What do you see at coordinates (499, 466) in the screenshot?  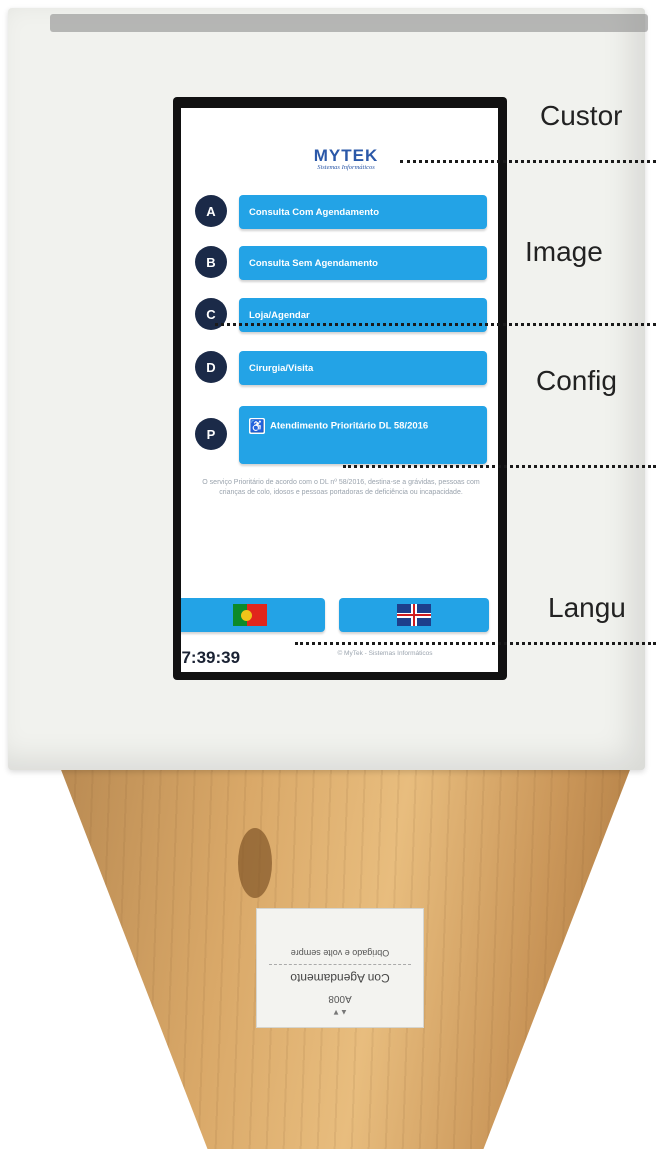 I see `leader-line-config` at bounding box center [499, 466].